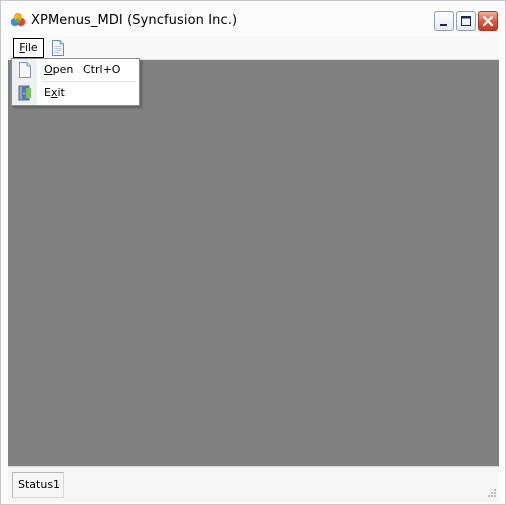 This screenshot has width=506, height=505. I want to click on document-icon, so click(25, 70).